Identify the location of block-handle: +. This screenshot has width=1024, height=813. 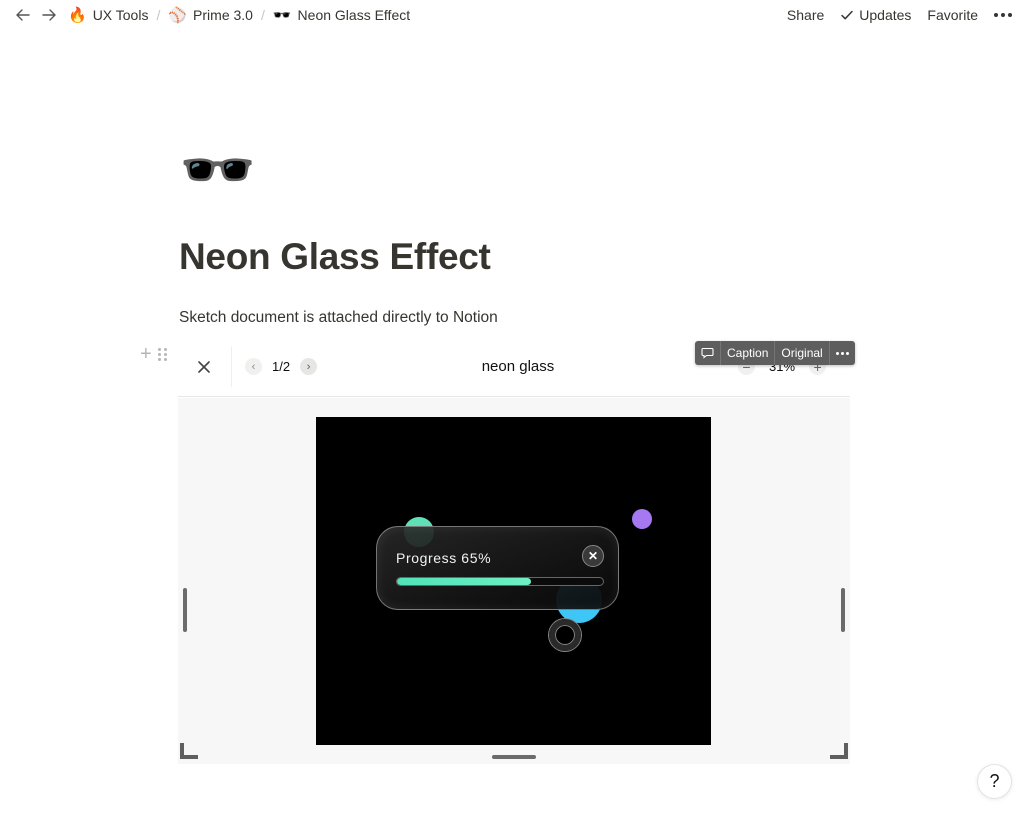
(153, 354).